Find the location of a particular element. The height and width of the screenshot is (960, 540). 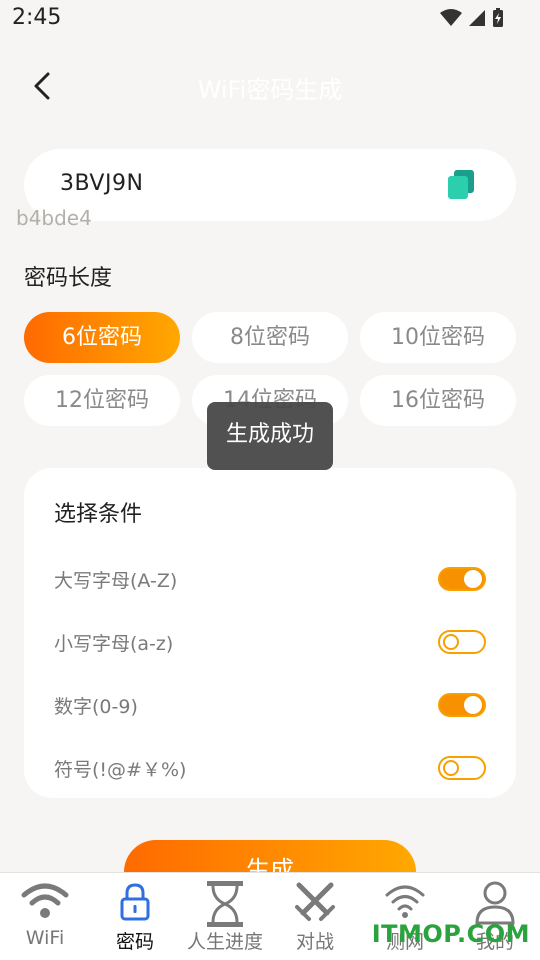

tab-life-progress: 人生进度 is located at coordinates (225, 916).